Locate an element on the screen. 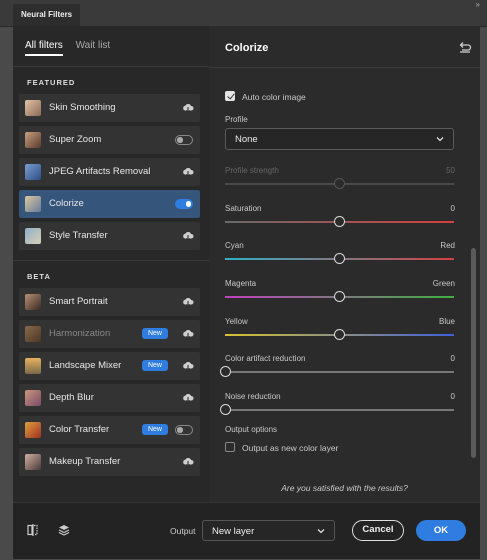  magenta-label: Magenta is located at coordinates (241, 283).